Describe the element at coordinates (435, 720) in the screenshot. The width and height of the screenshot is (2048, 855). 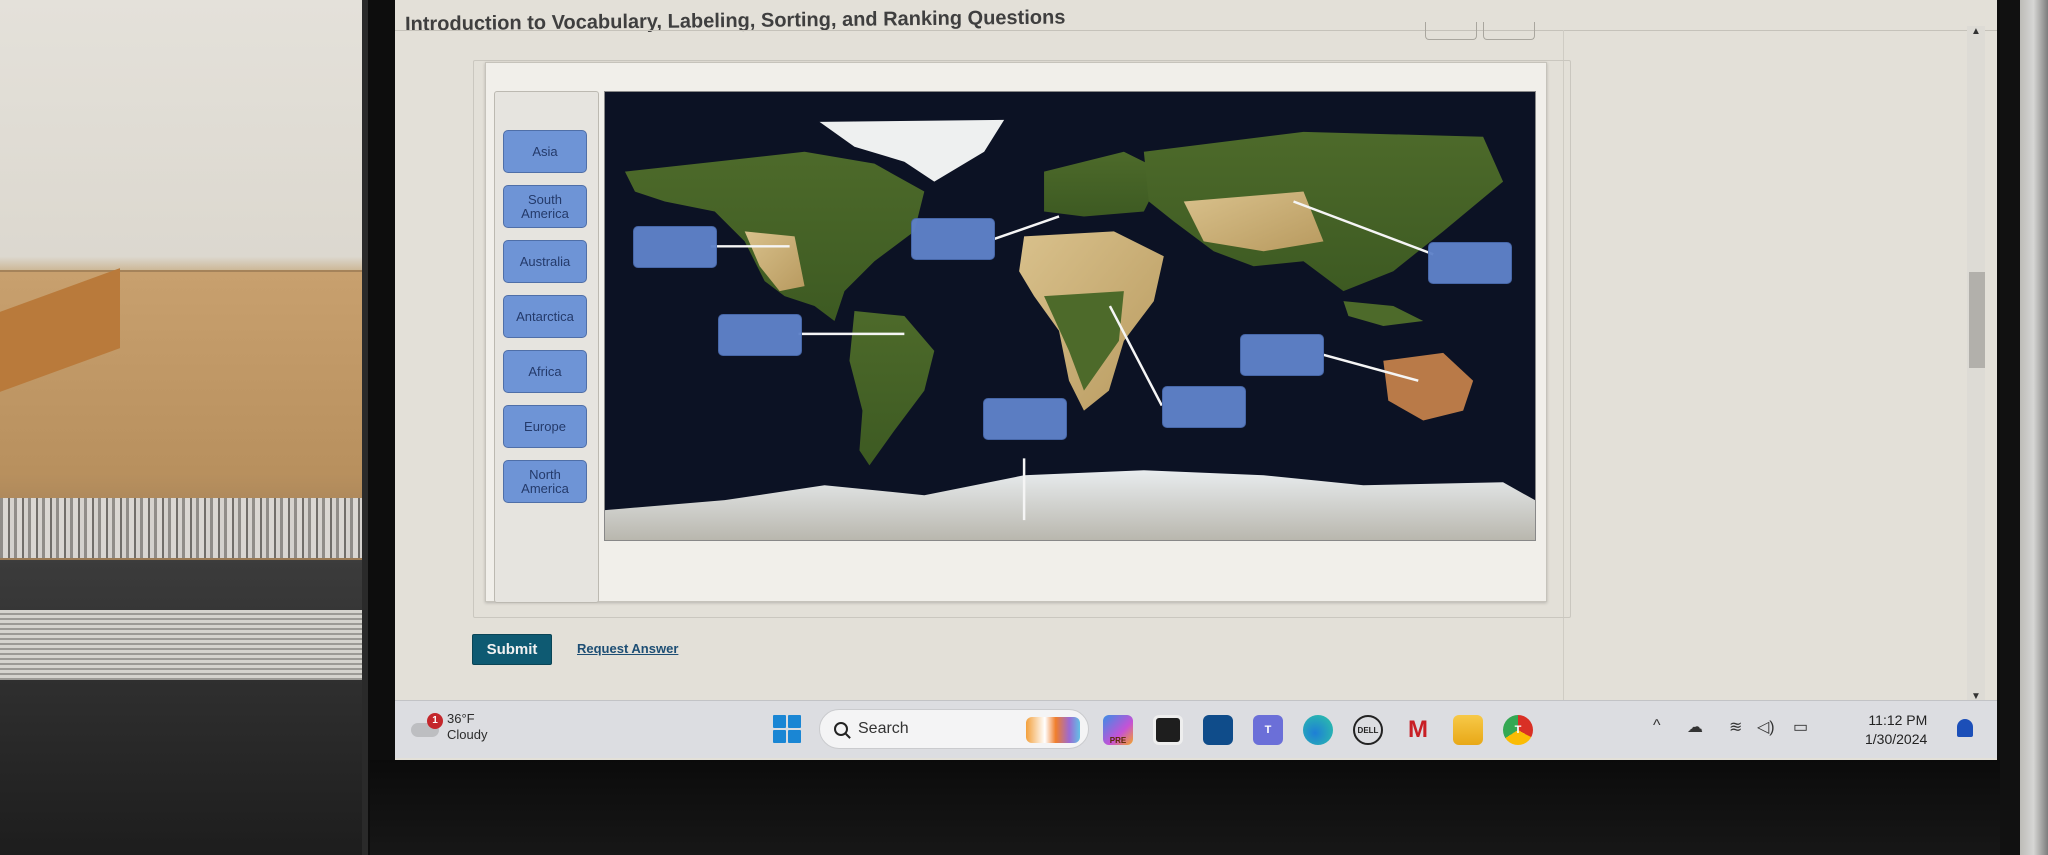
I see `weather-badge: 1` at that location.